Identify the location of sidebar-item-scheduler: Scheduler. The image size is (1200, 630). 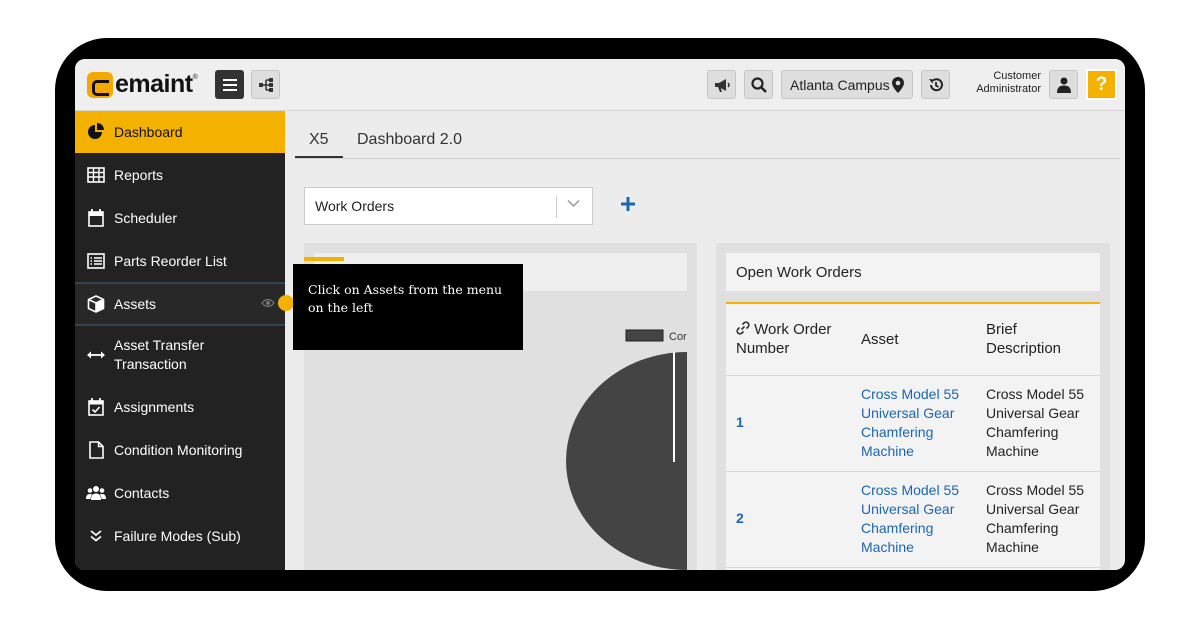
(180, 218).